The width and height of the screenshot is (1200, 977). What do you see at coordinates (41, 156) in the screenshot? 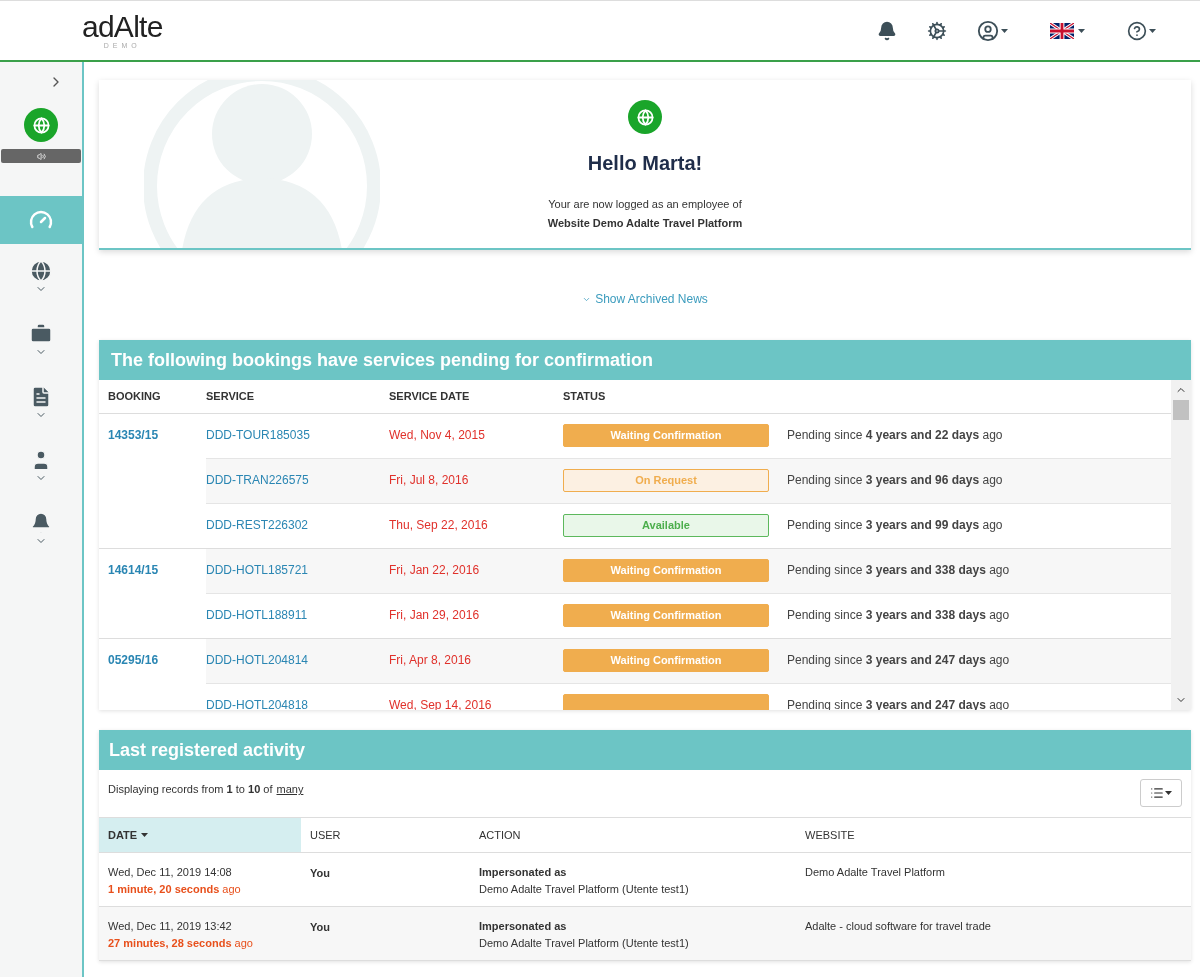
I see `speaker-icon` at bounding box center [41, 156].